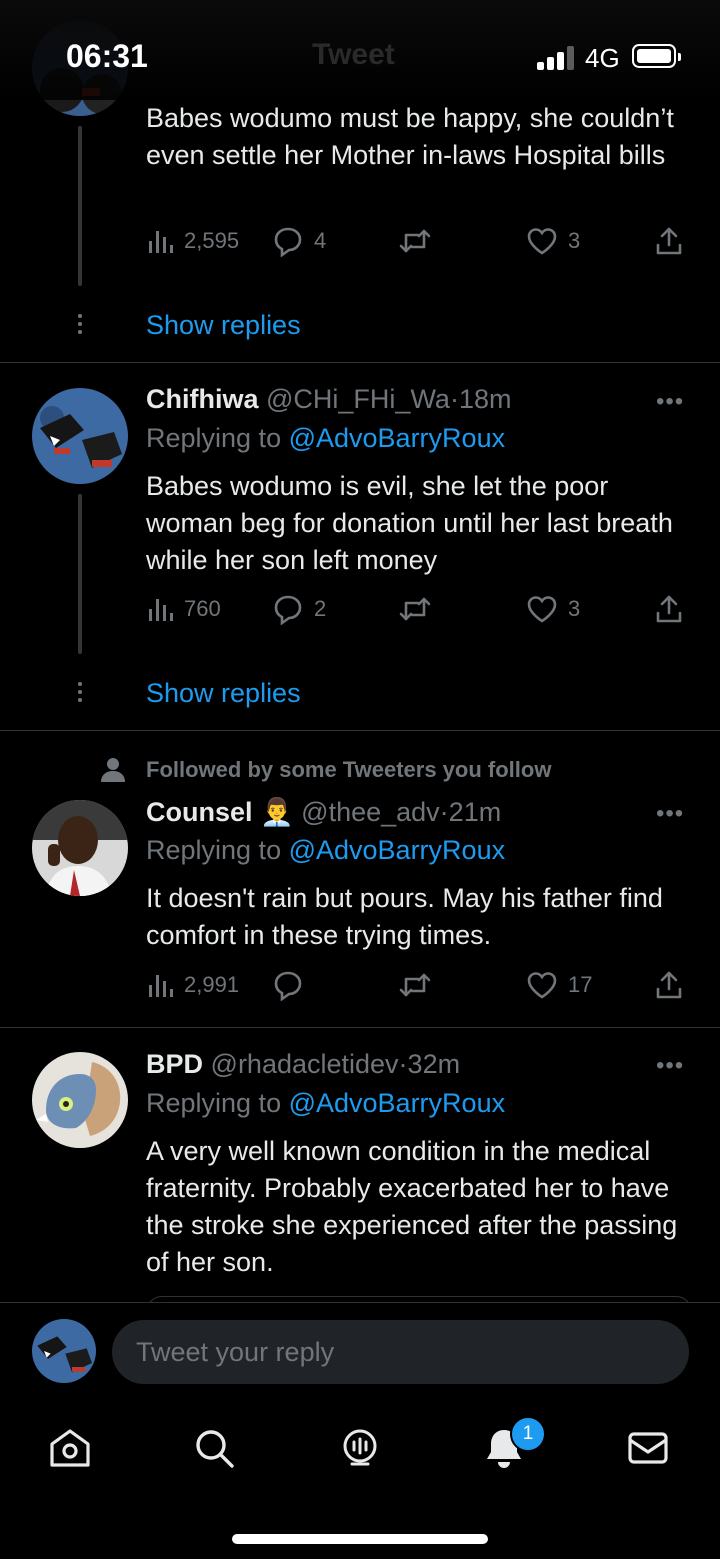 This screenshot has height=1559, width=720. What do you see at coordinates (580, 984) in the screenshot?
I see `like-count: 17` at bounding box center [580, 984].